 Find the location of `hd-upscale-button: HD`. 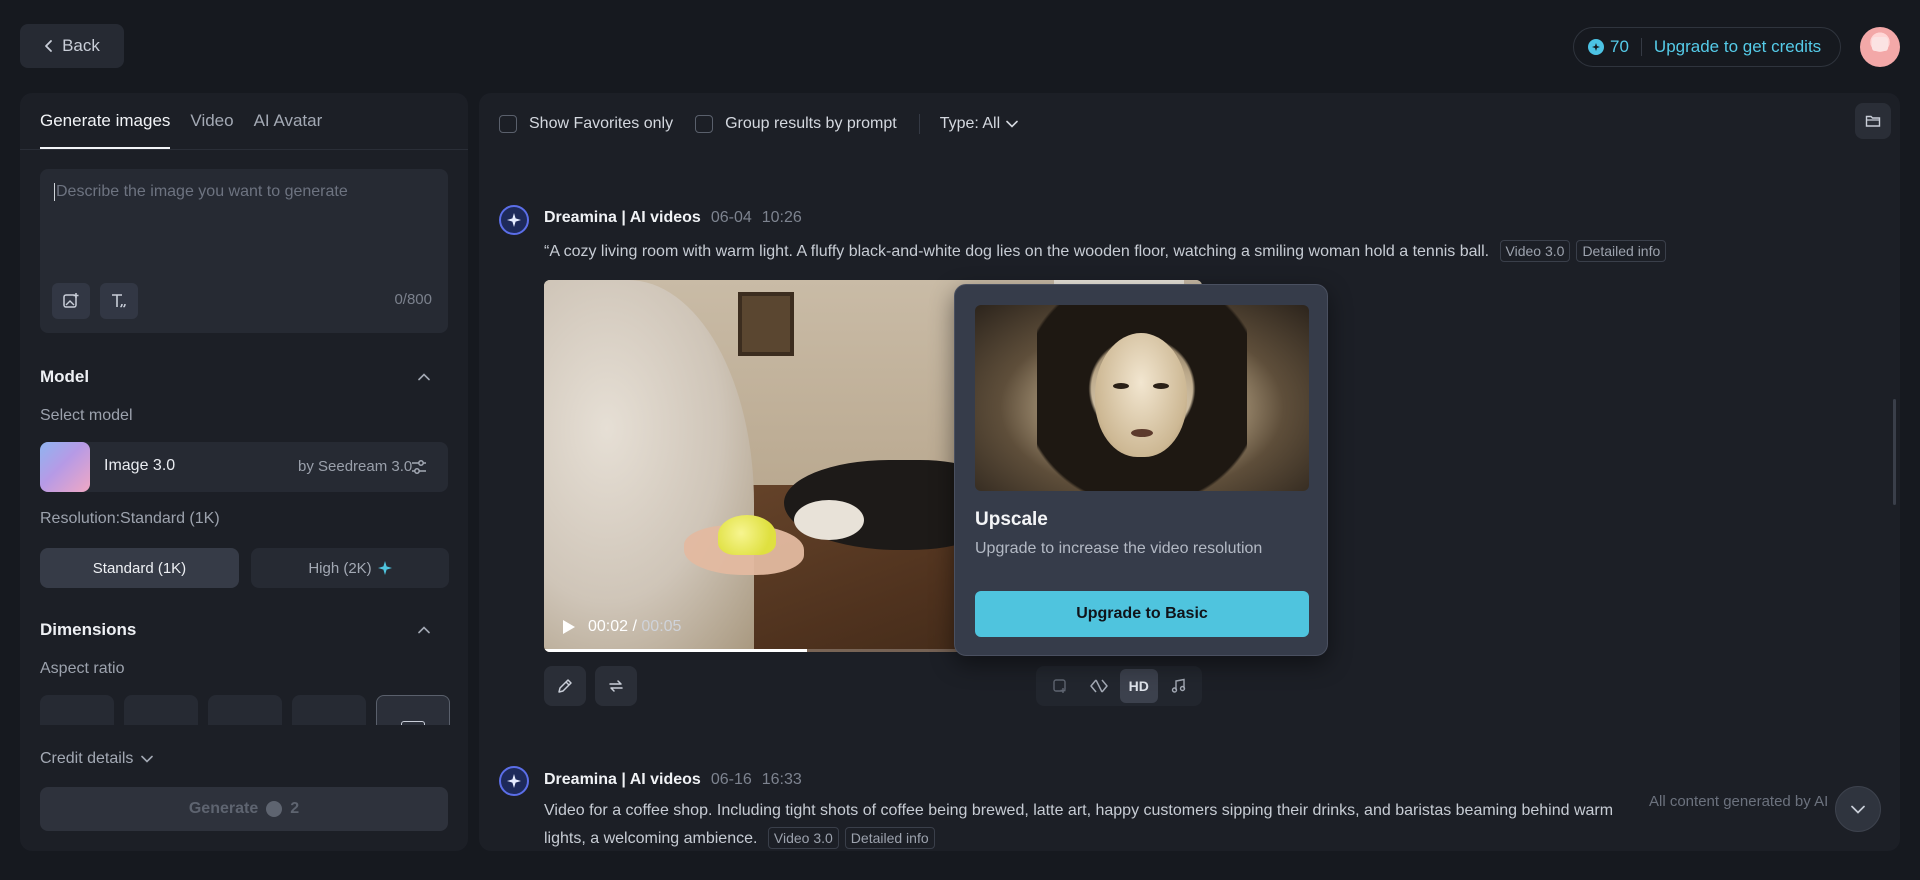

hd-upscale-button: HD is located at coordinates (1138, 686).